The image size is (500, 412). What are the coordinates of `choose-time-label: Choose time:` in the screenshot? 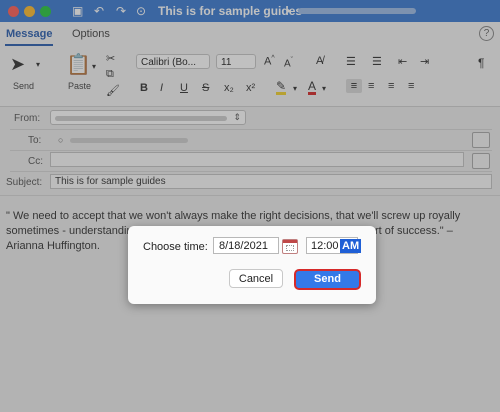 It's located at (175, 247).